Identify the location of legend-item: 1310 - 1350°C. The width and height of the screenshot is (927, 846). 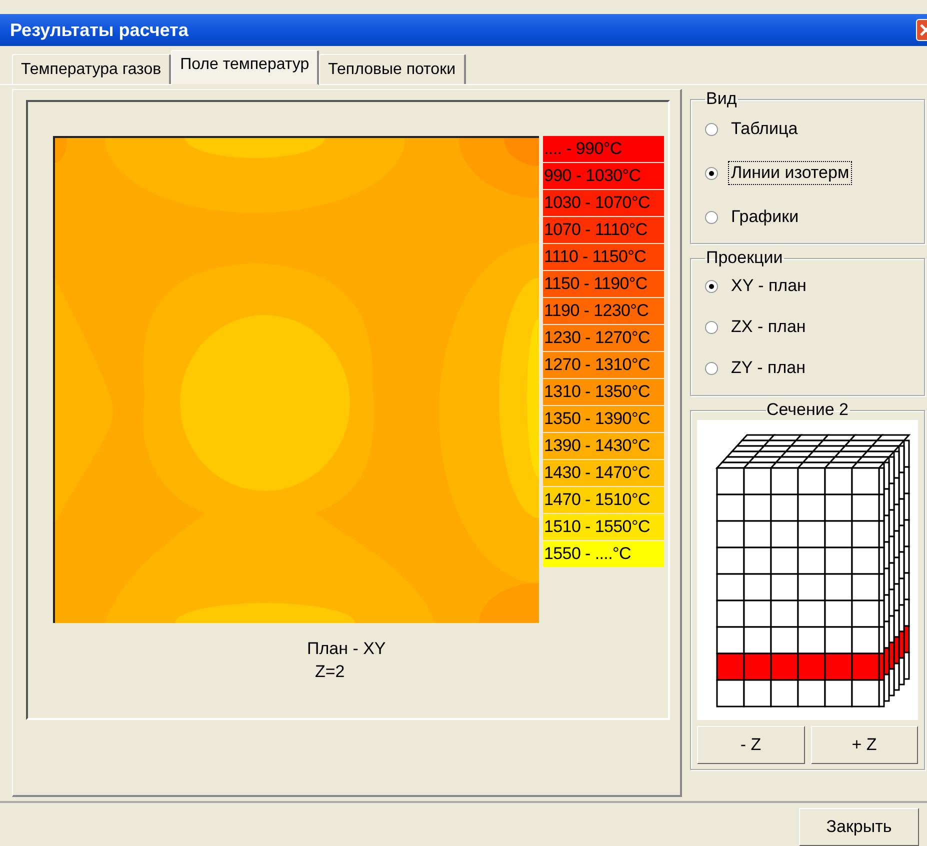
(603, 392).